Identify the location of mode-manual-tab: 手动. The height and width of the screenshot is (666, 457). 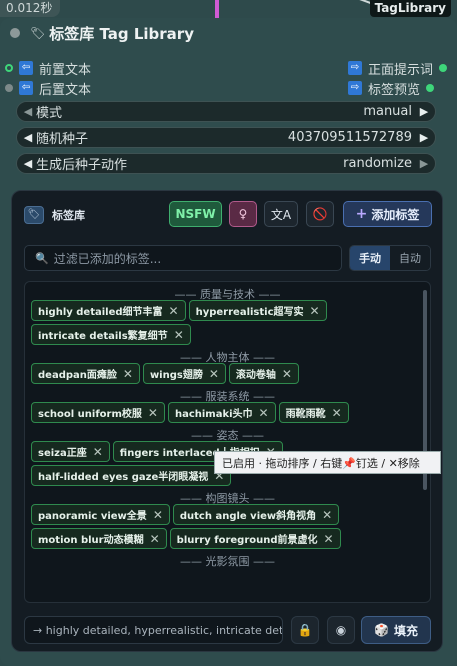
(370, 258).